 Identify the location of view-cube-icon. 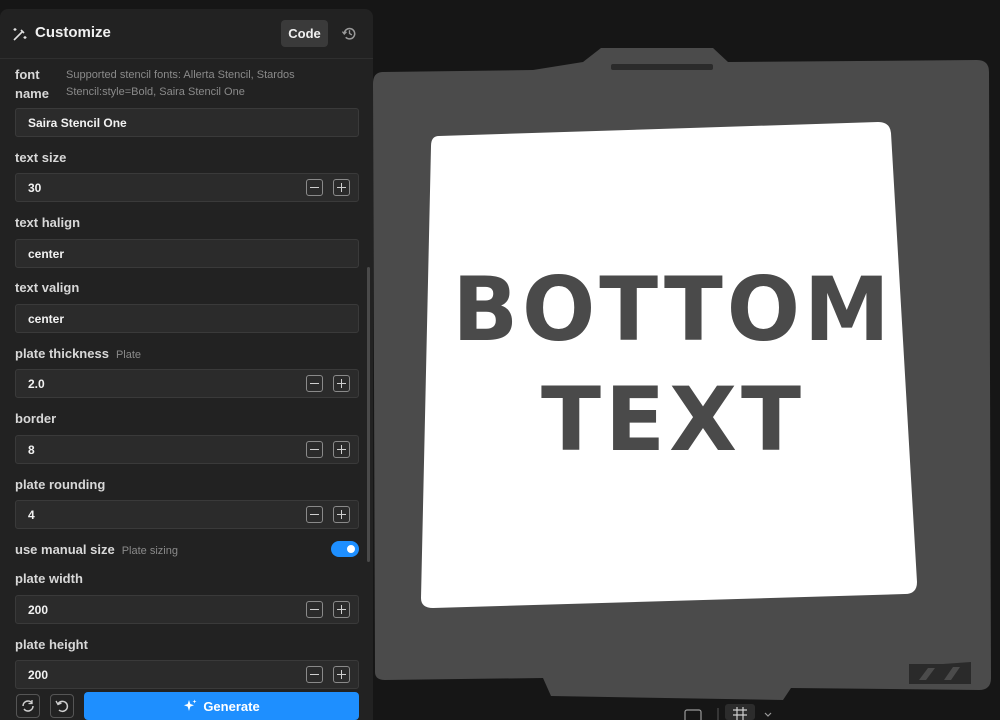
(693, 714).